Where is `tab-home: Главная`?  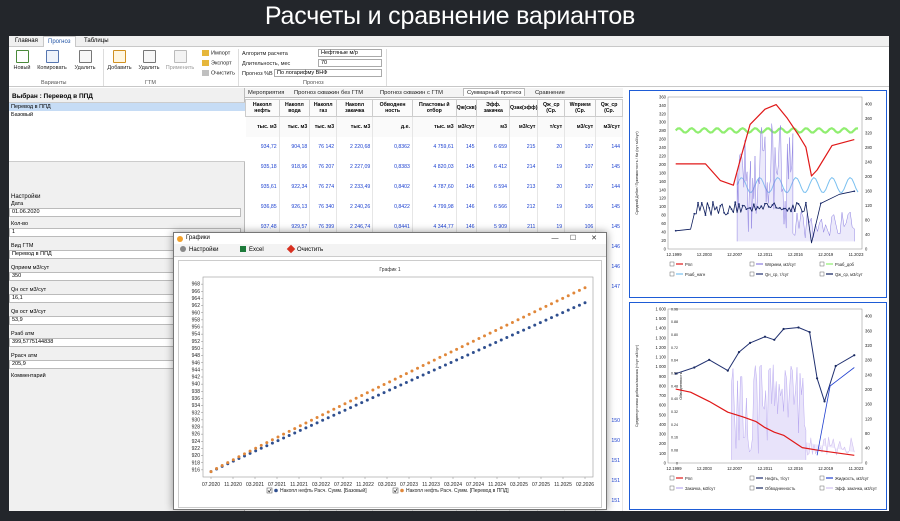 tab-home: Главная is located at coordinates (26, 41).